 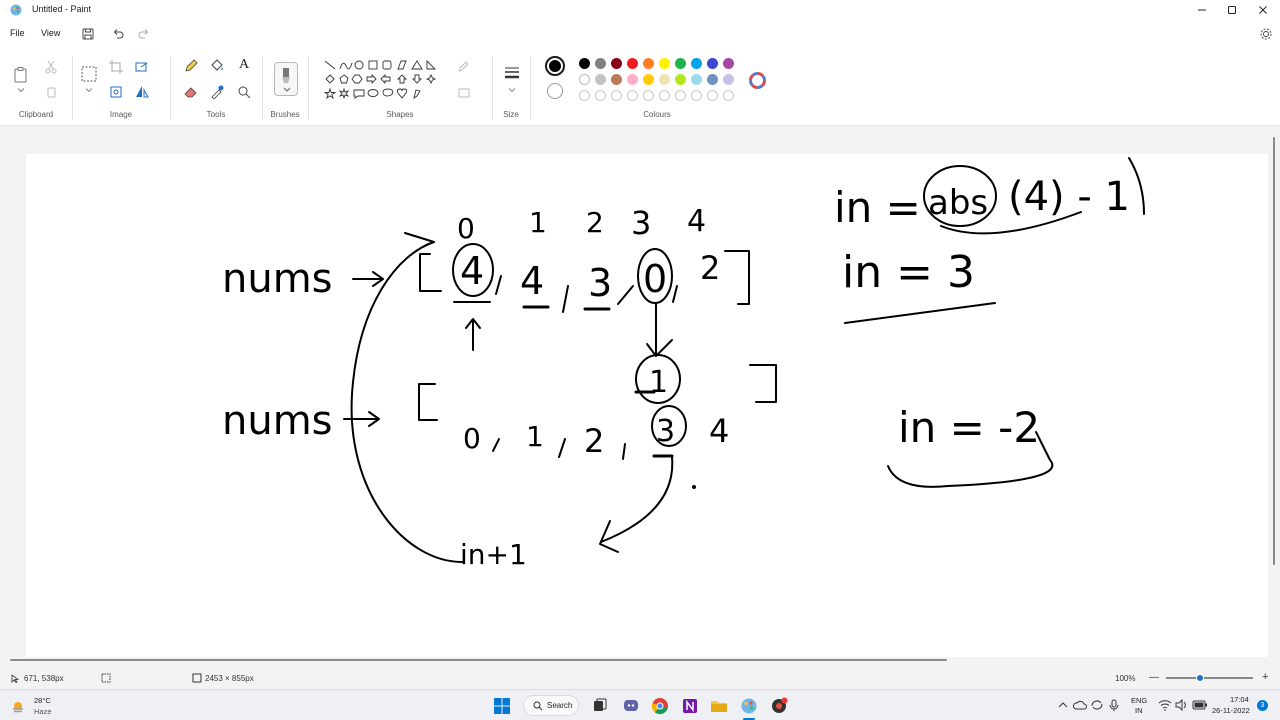 I want to click on select-icon, so click(x=89, y=74).